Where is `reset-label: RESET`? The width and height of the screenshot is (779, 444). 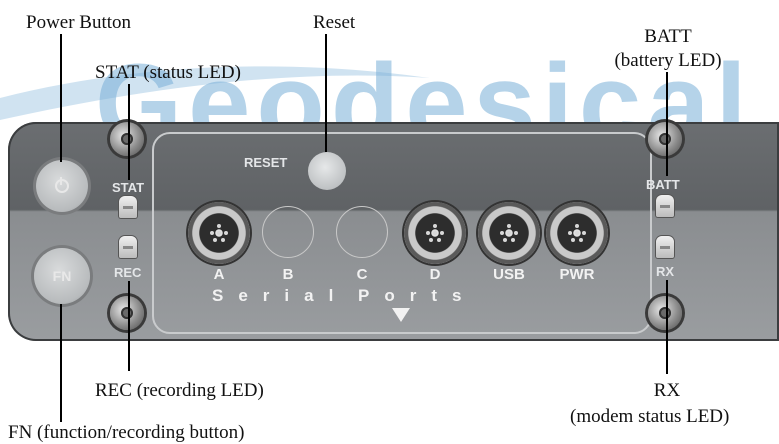
reset-label: RESET is located at coordinates (266, 162).